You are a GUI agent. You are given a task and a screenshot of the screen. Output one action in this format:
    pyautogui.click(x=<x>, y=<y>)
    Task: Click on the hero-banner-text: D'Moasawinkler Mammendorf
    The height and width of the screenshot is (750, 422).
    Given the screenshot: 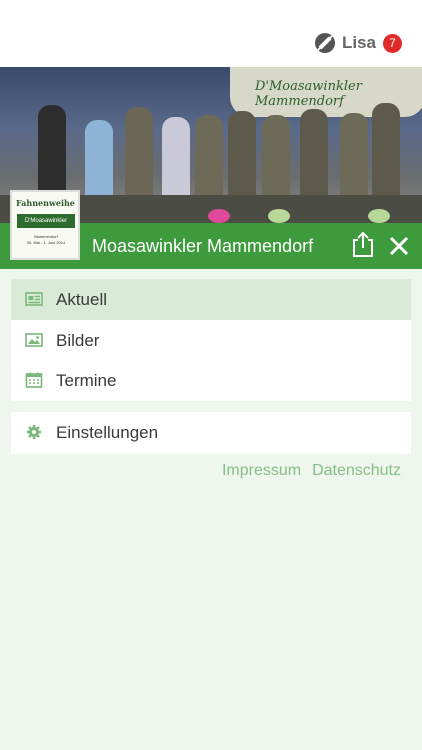 What is the action you would take?
    pyautogui.click(x=308, y=94)
    